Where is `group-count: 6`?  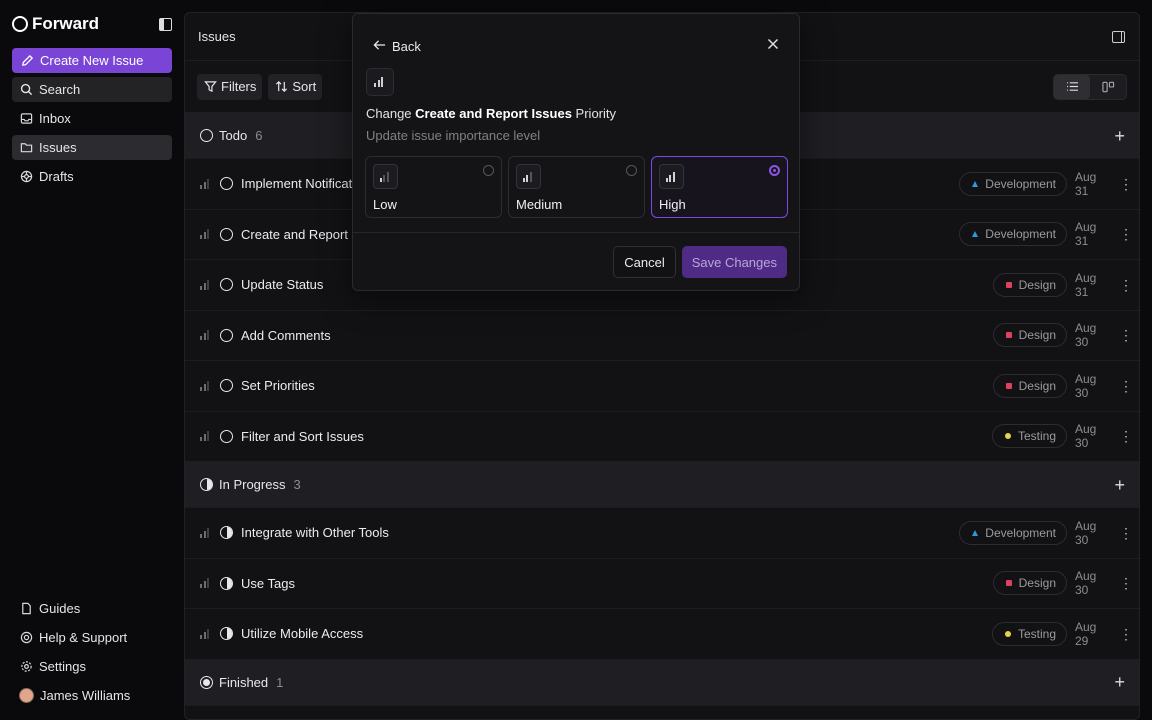
group-count: 6 is located at coordinates (259, 135).